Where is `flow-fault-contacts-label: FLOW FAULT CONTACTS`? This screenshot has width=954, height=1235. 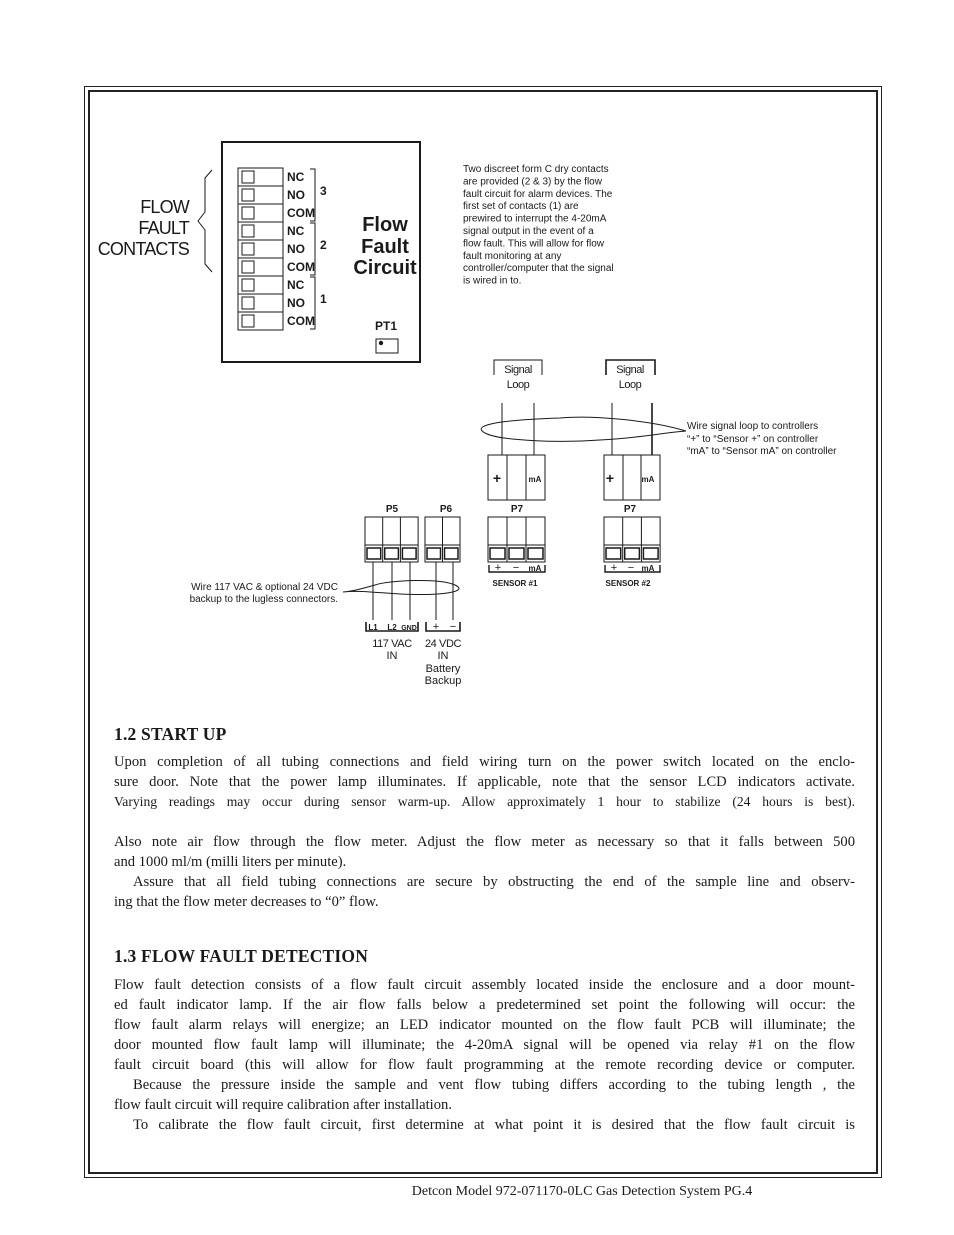
flow-fault-contacts-label: FLOW FAULT CONTACTS is located at coordinates (144, 228).